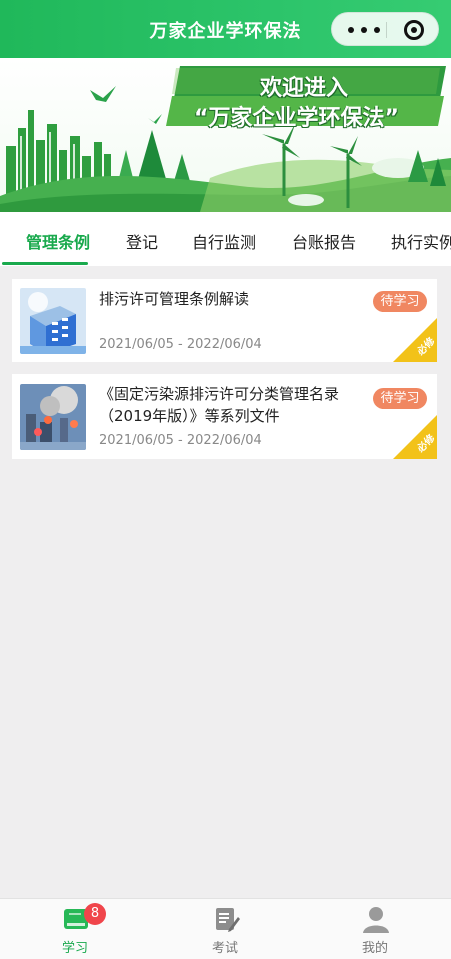 Image resolution: width=451 pixels, height=959 pixels. I want to click on nav-profile: 我的, so click(375, 929).